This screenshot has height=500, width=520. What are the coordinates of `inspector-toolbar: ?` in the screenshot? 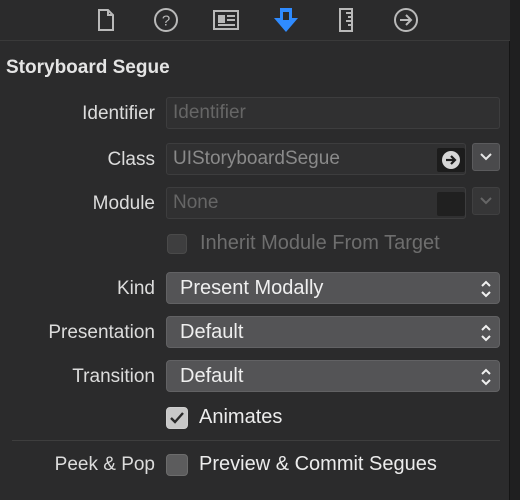 It's located at (255, 20).